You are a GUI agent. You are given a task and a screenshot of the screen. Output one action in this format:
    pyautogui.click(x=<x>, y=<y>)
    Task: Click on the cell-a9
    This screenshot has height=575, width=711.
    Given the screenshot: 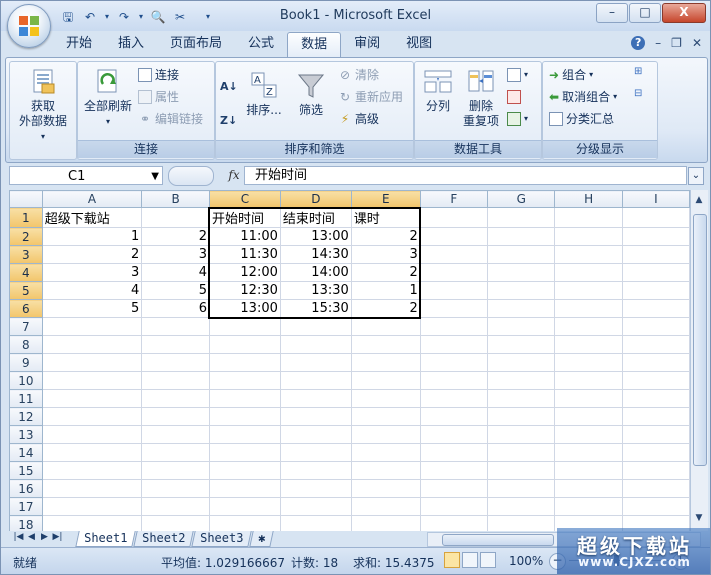 What is the action you would take?
    pyautogui.click(x=92, y=362)
    